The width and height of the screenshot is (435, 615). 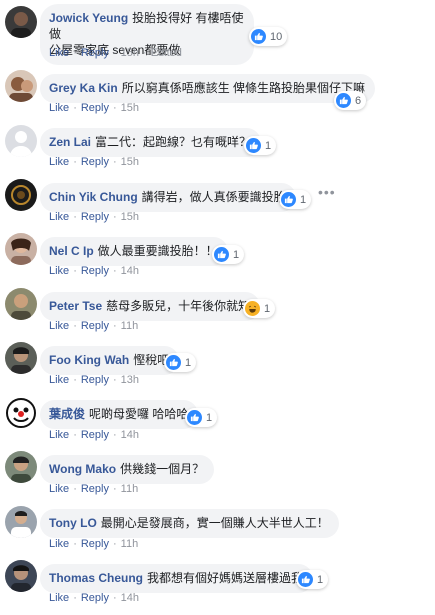 What do you see at coordinates (168, 197) in the screenshot?
I see `comment-bubble: Chin Yik Chung 講得岩，做人真係要識投胎` at bounding box center [168, 197].